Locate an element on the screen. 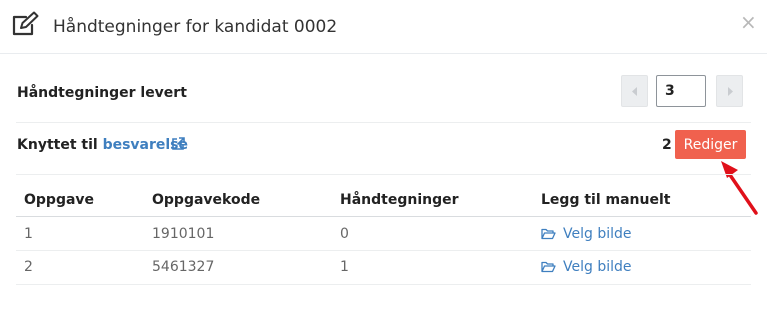 This screenshot has width=767, height=328. caret-left-icon is located at coordinates (634, 91).